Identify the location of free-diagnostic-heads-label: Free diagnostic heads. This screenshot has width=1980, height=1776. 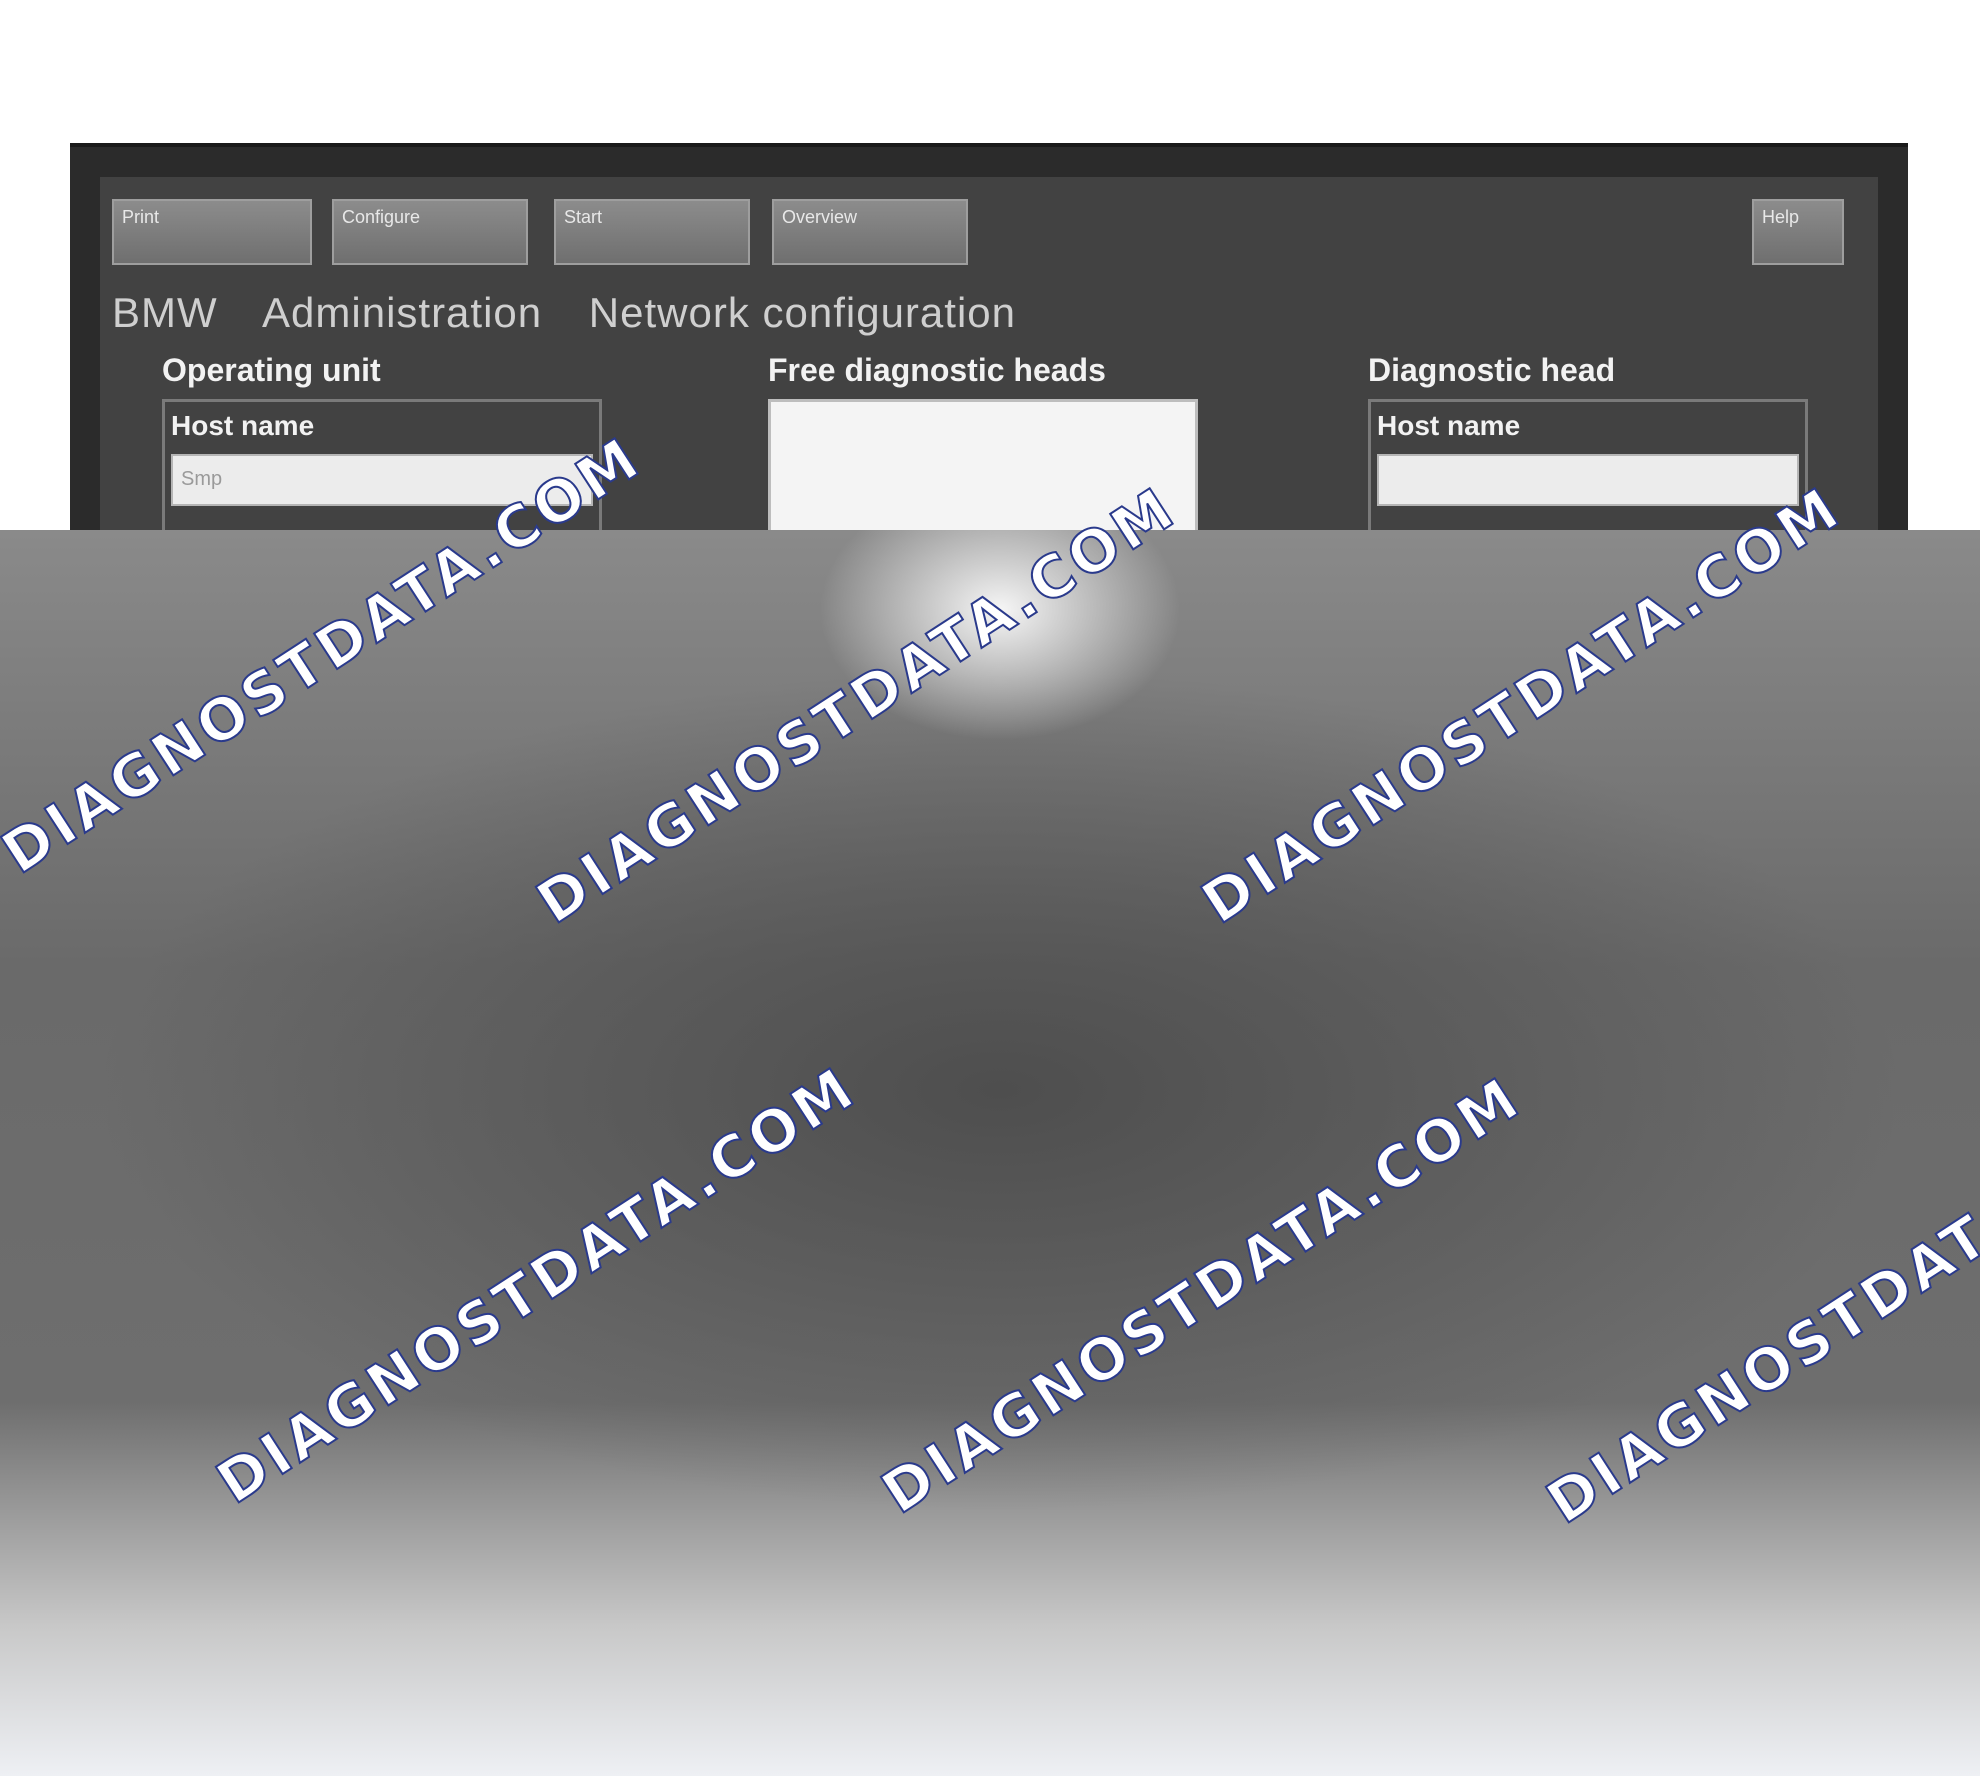
(937, 370).